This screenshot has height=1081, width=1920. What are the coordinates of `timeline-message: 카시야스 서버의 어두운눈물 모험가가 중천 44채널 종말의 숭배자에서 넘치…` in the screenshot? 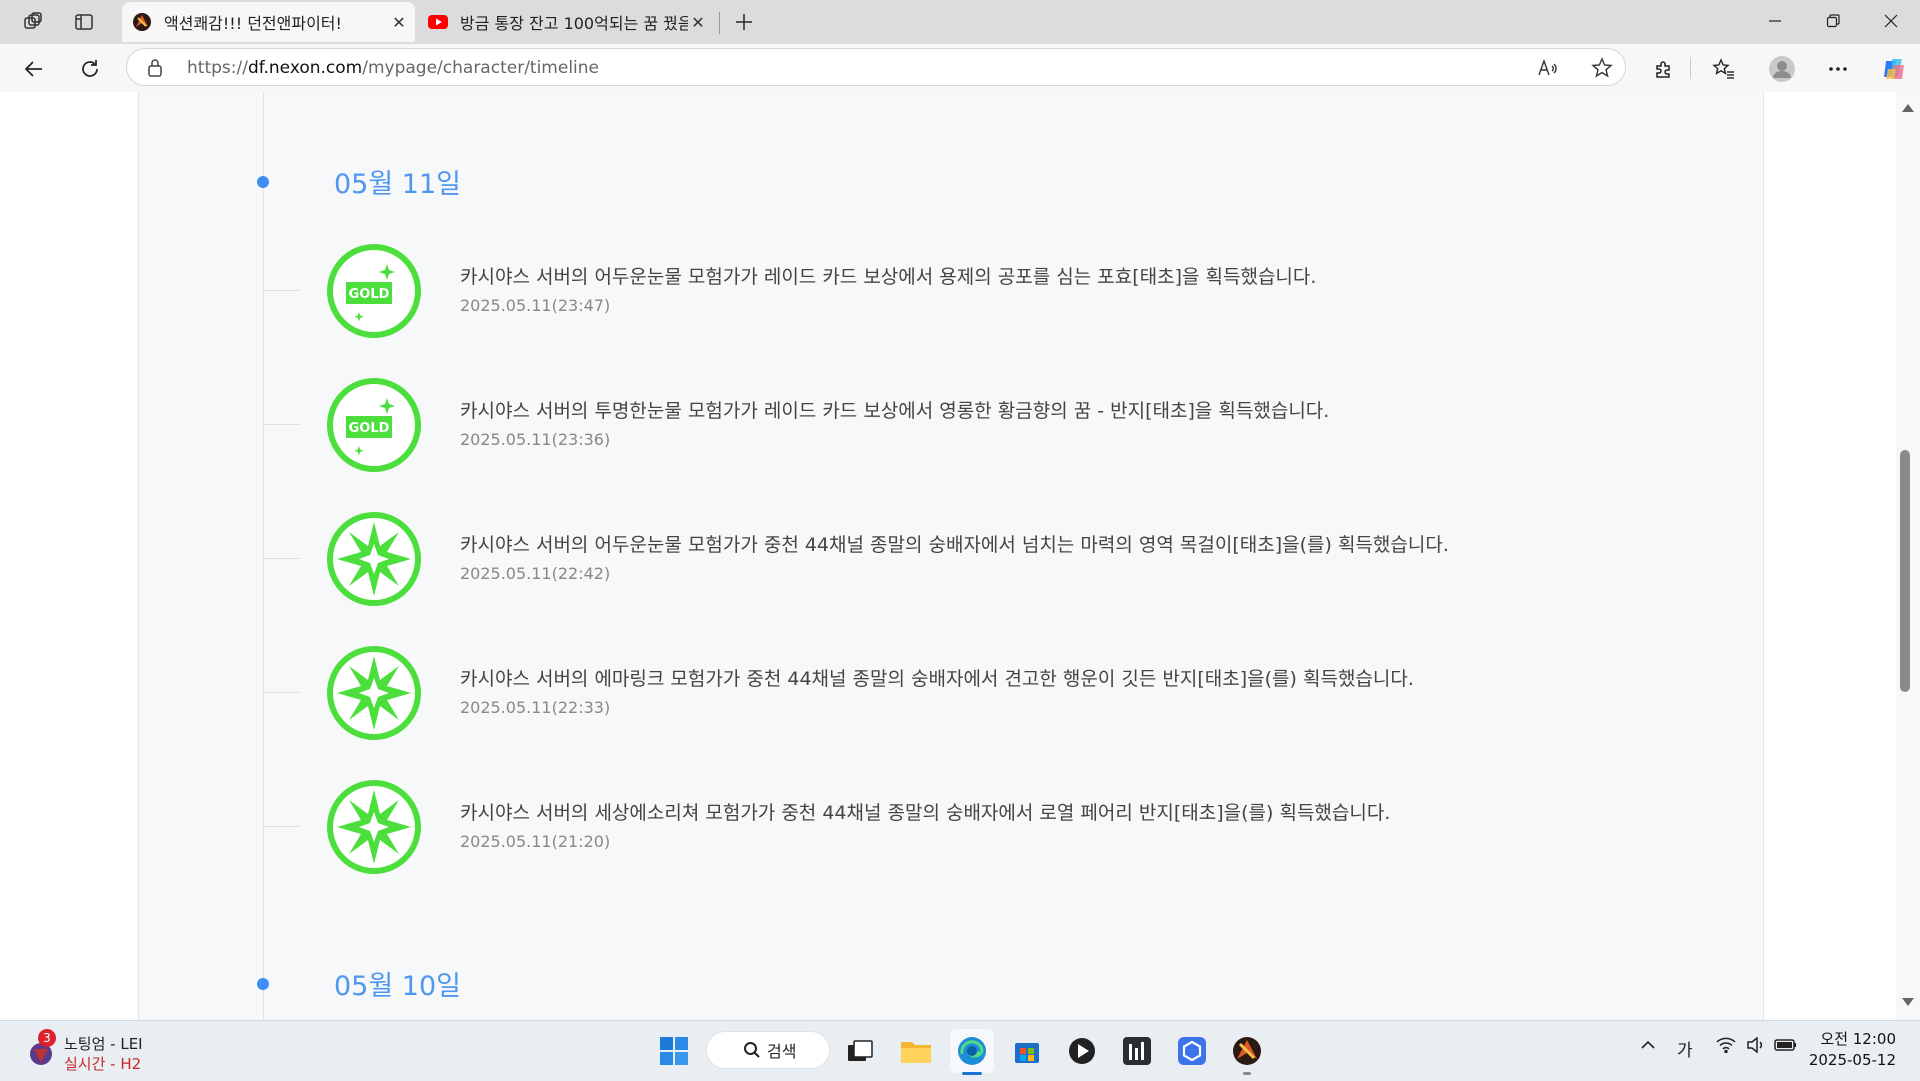 It's located at (954, 545).